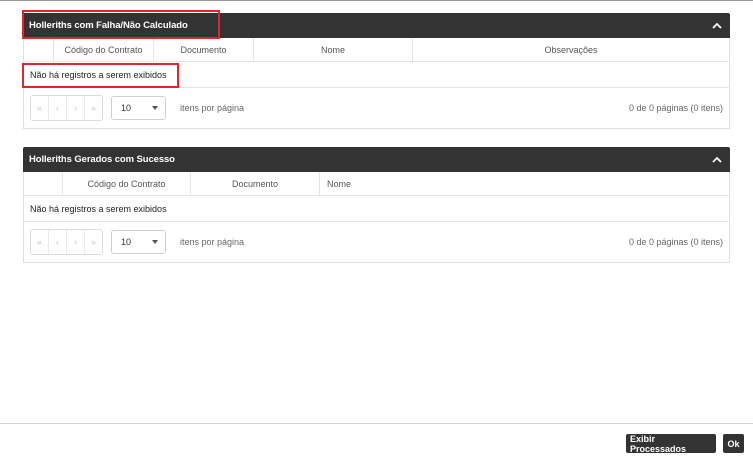 The image size is (753, 457). Describe the element at coordinates (376, 423) in the screenshot. I see `footer-divider` at that location.